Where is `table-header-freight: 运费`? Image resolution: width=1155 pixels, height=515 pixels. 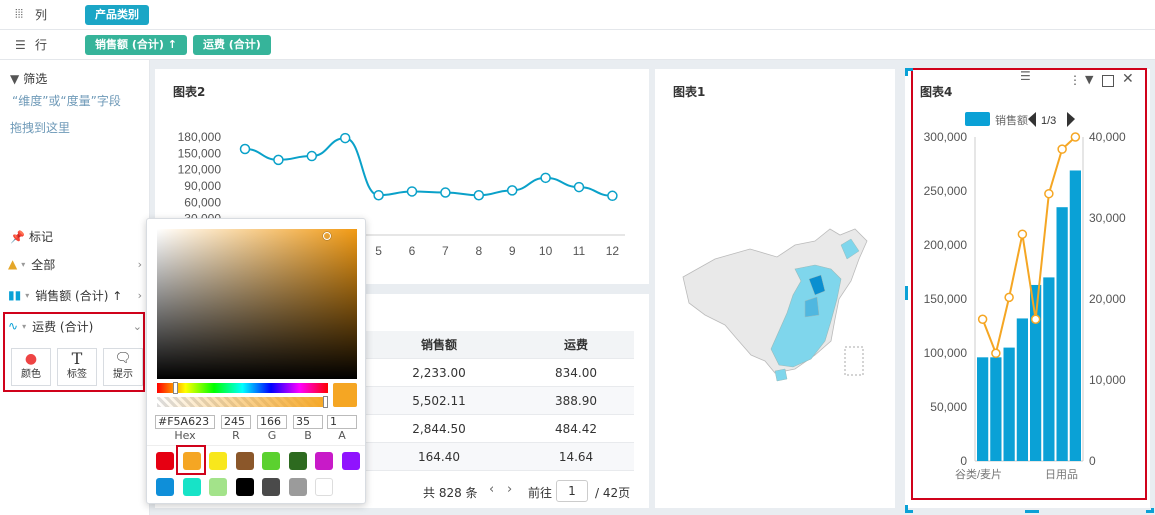 table-header-freight: 运费 is located at coordinates (576, 345).